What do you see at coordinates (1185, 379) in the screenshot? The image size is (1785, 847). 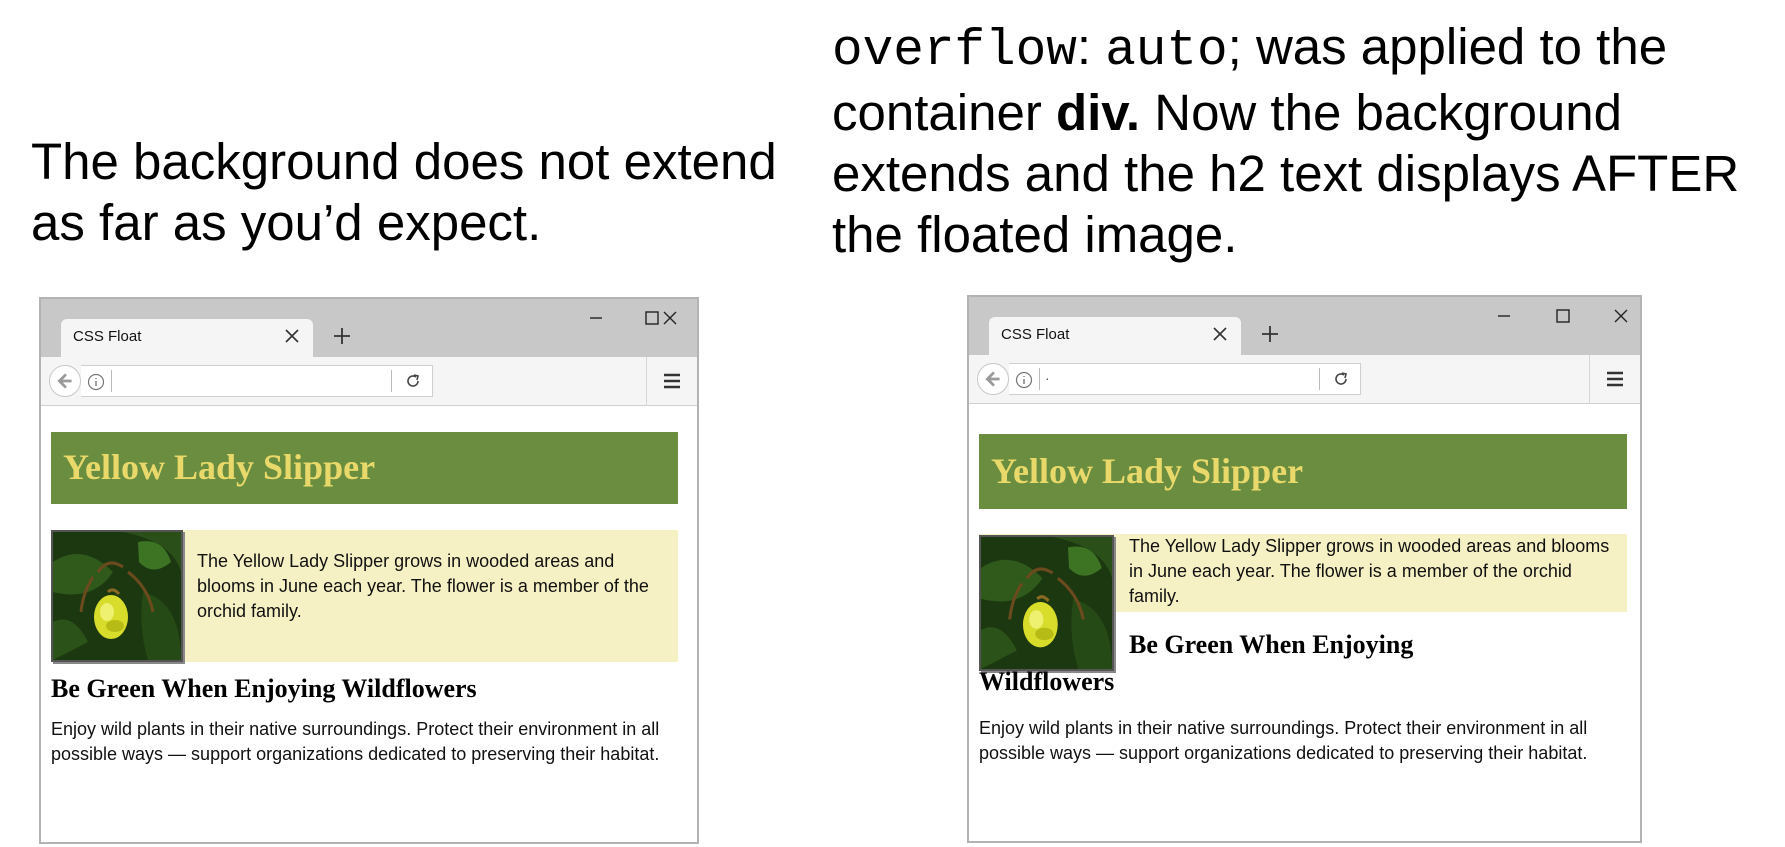 I see `url-bar: ·` at bounding box center [1185, 379].